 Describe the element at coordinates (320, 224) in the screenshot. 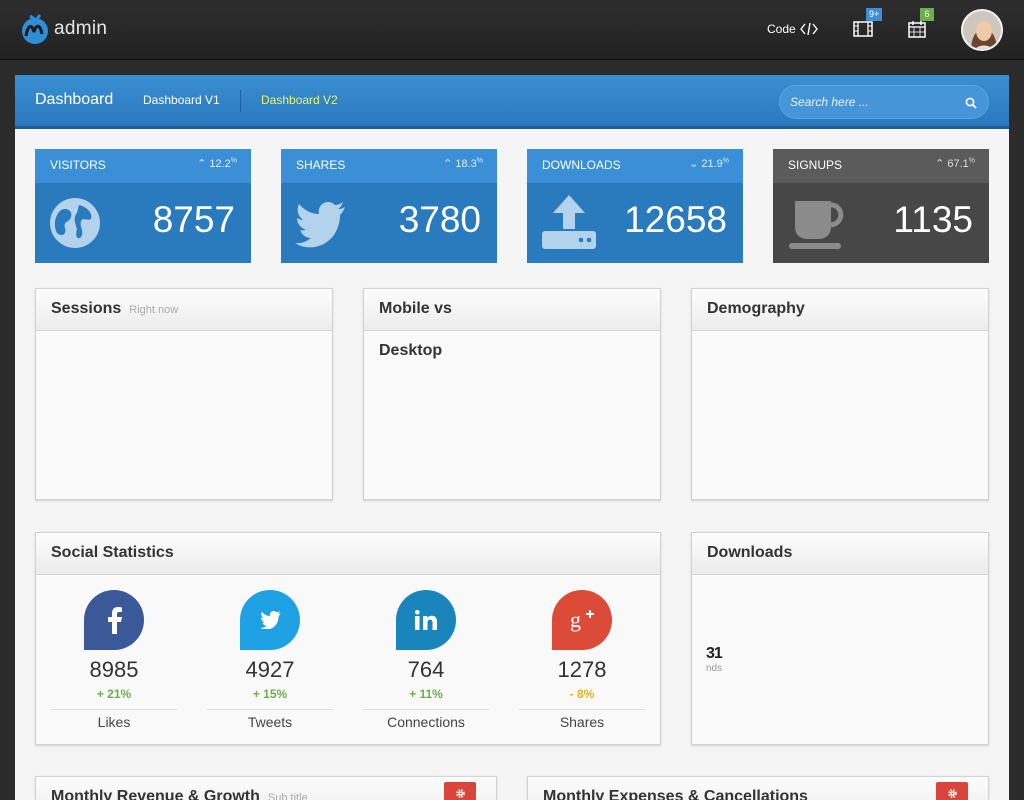

I see `twitter-bird-icon` at that location.